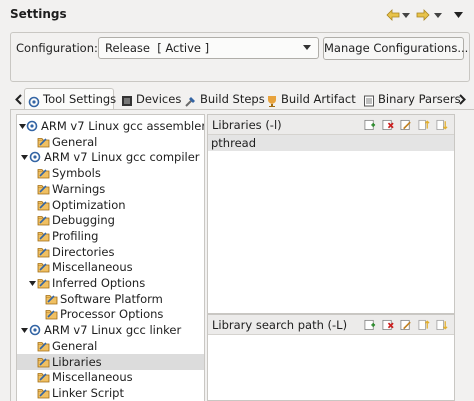  I want to click on tree-item-label: Symbols, so click(76, 173).